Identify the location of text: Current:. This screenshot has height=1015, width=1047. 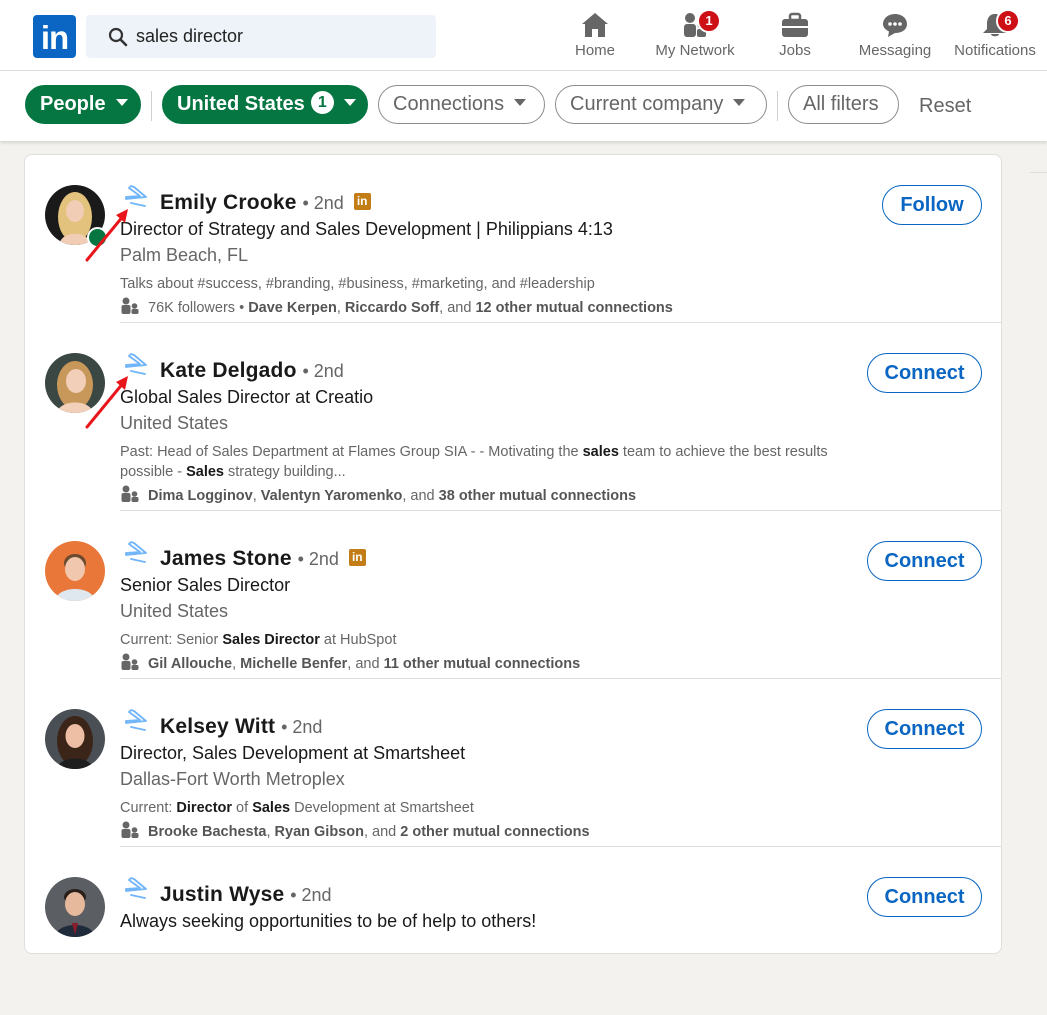
(148, 808).